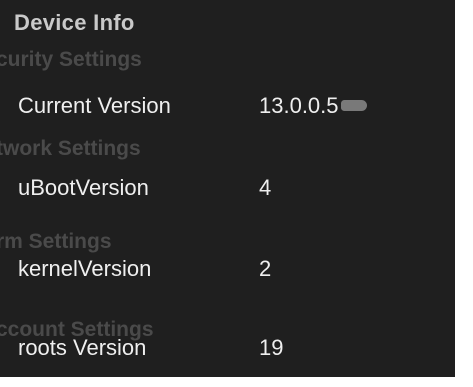 Image resolution: width=473 pixels, height=387 pixels. What do you see at coordinates (74, 22) in the screenshot?
I see `panel-title: Device Info` at bounding box center [74, 22].